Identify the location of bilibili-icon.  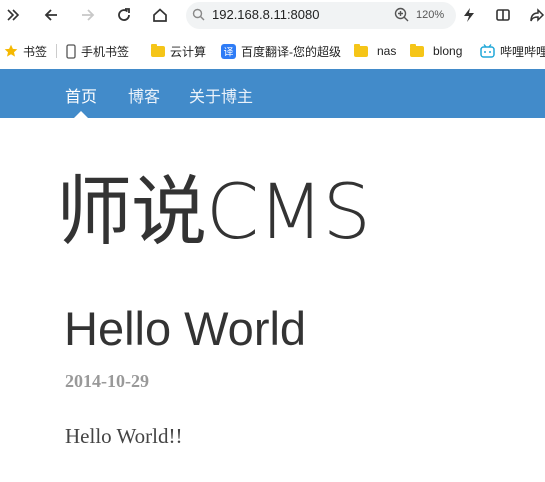
(487, 51).